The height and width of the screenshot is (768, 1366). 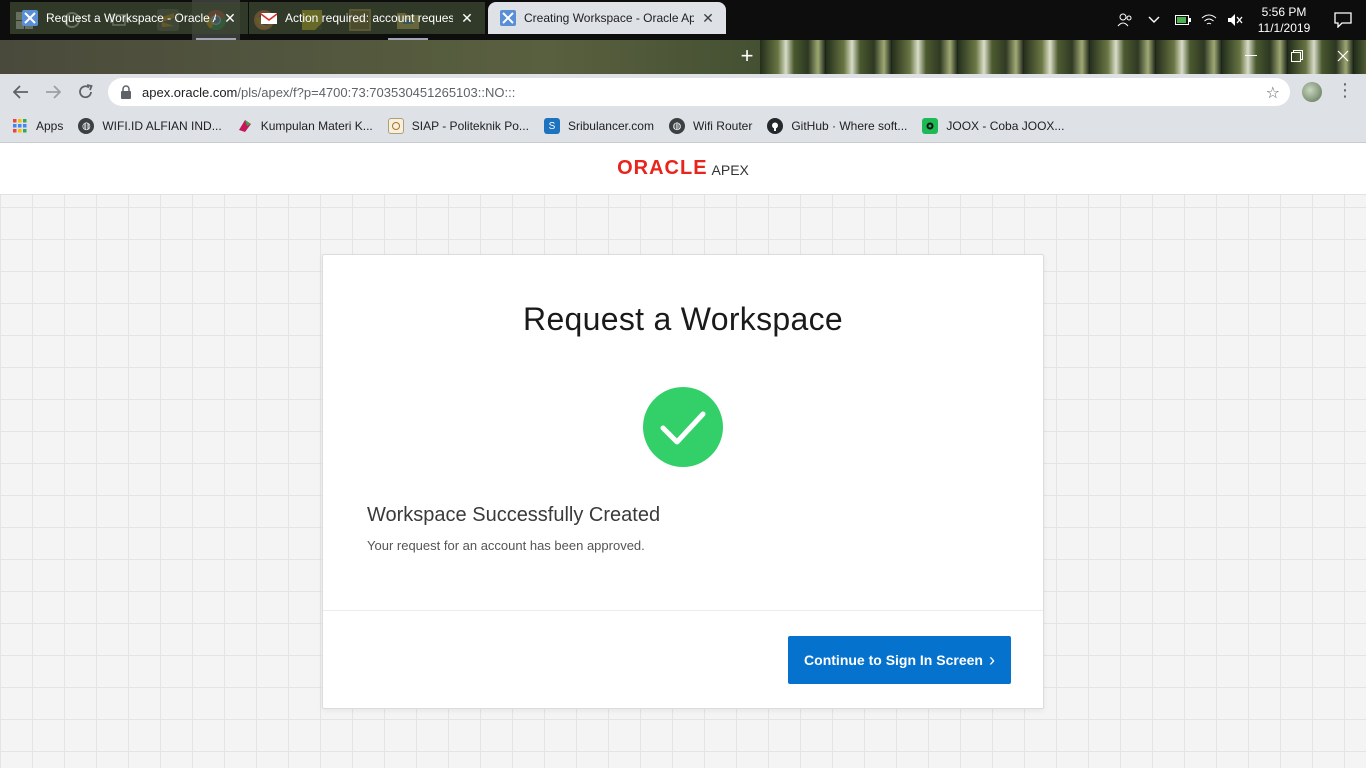 What do you see at coordinates (53, 92) in the screenshot?
I see `forward-icon` at bounding box center [53, 92].